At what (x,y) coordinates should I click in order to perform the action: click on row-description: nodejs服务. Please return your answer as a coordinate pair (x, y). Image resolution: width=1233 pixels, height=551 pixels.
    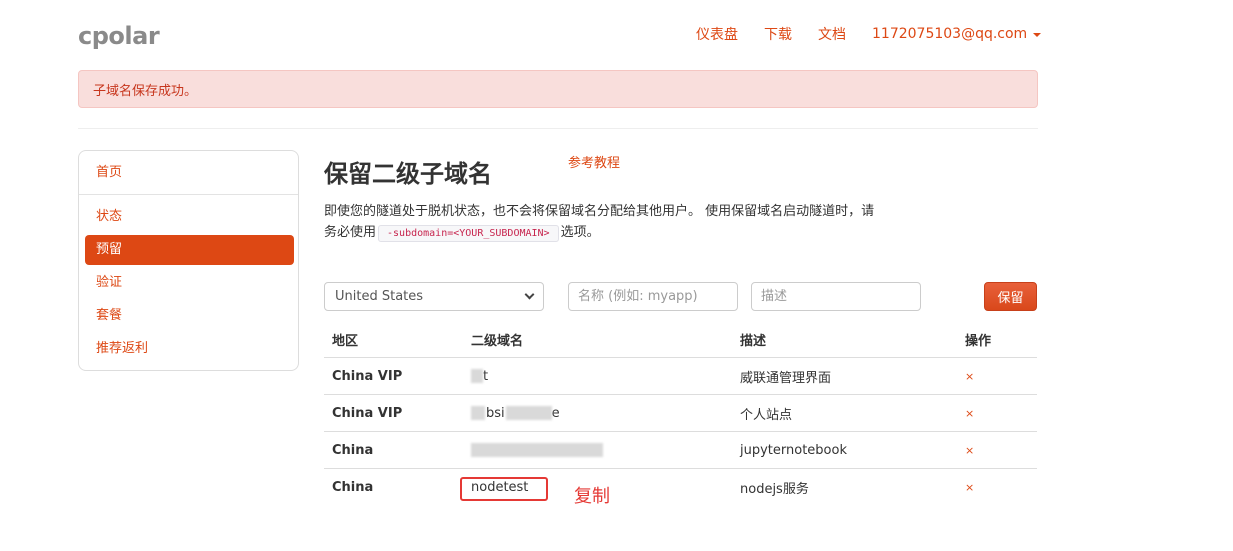
    Looking at the image, I should click on (774, 489).